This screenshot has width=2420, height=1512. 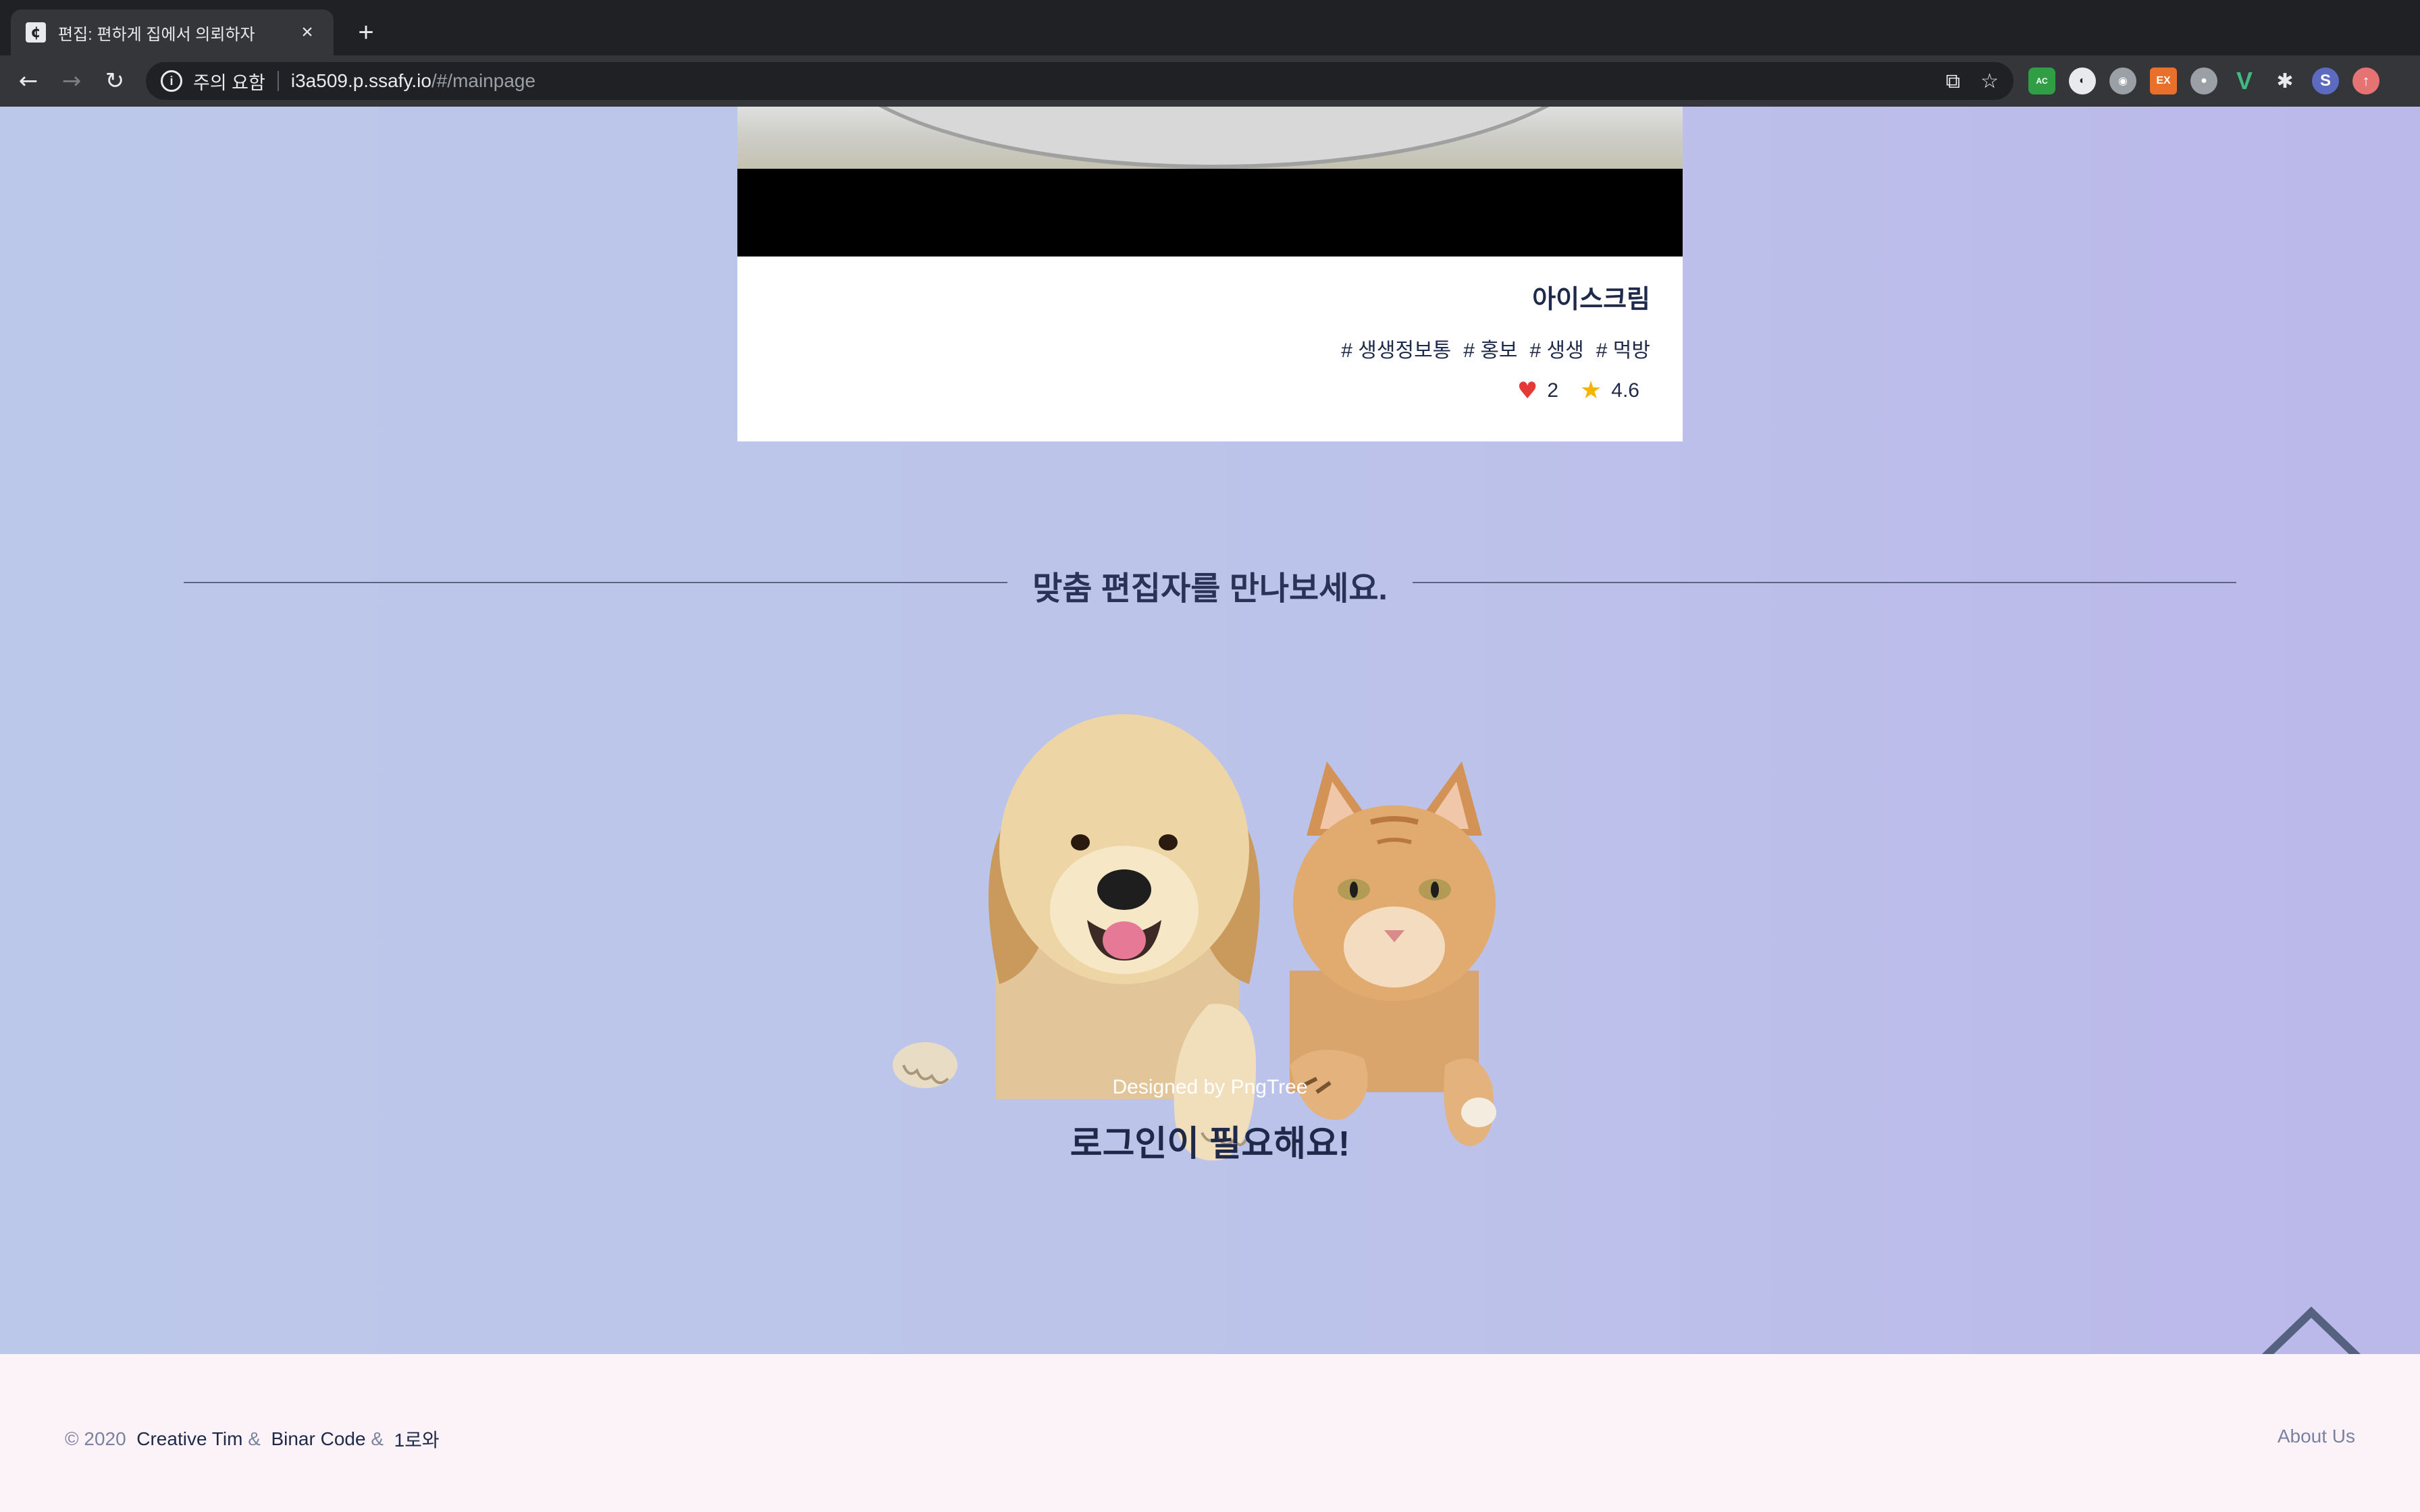 What do you see at coordinates (2041, 81) in the screenshot?
I see `extension-ac-icon: AC` at bounding box center [2041, 81].